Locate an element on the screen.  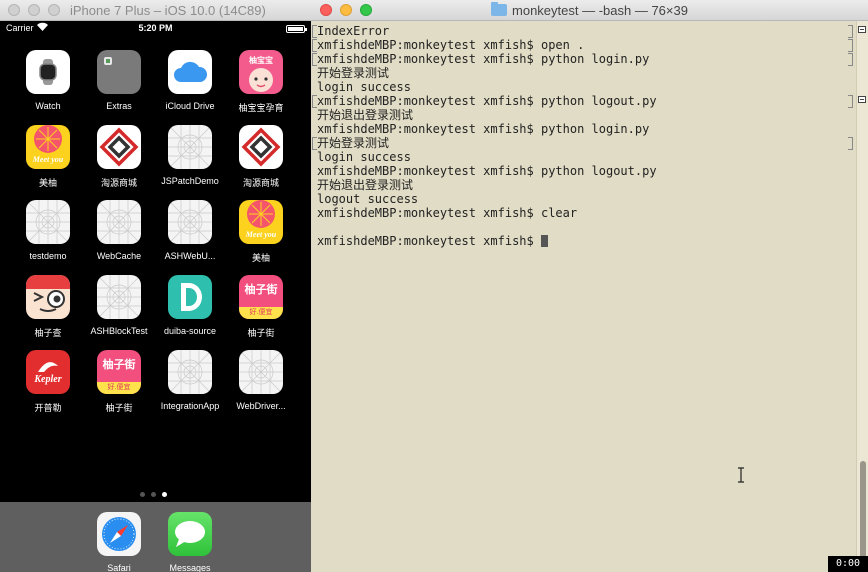
app-yoshop: 柚子街 好.便宜柚子街 is located at coordinates (119, 382).